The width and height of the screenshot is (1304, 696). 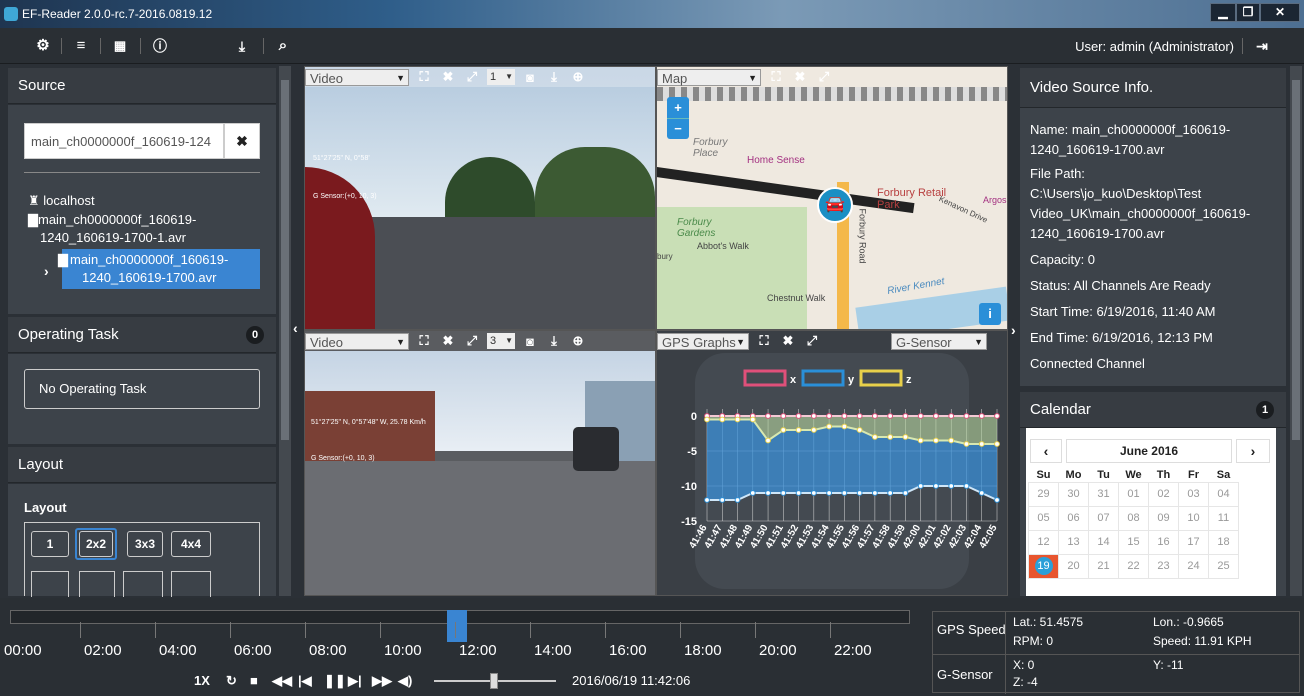 I want to click on map-zoom-in-button: +, so click(x=678, y=107).